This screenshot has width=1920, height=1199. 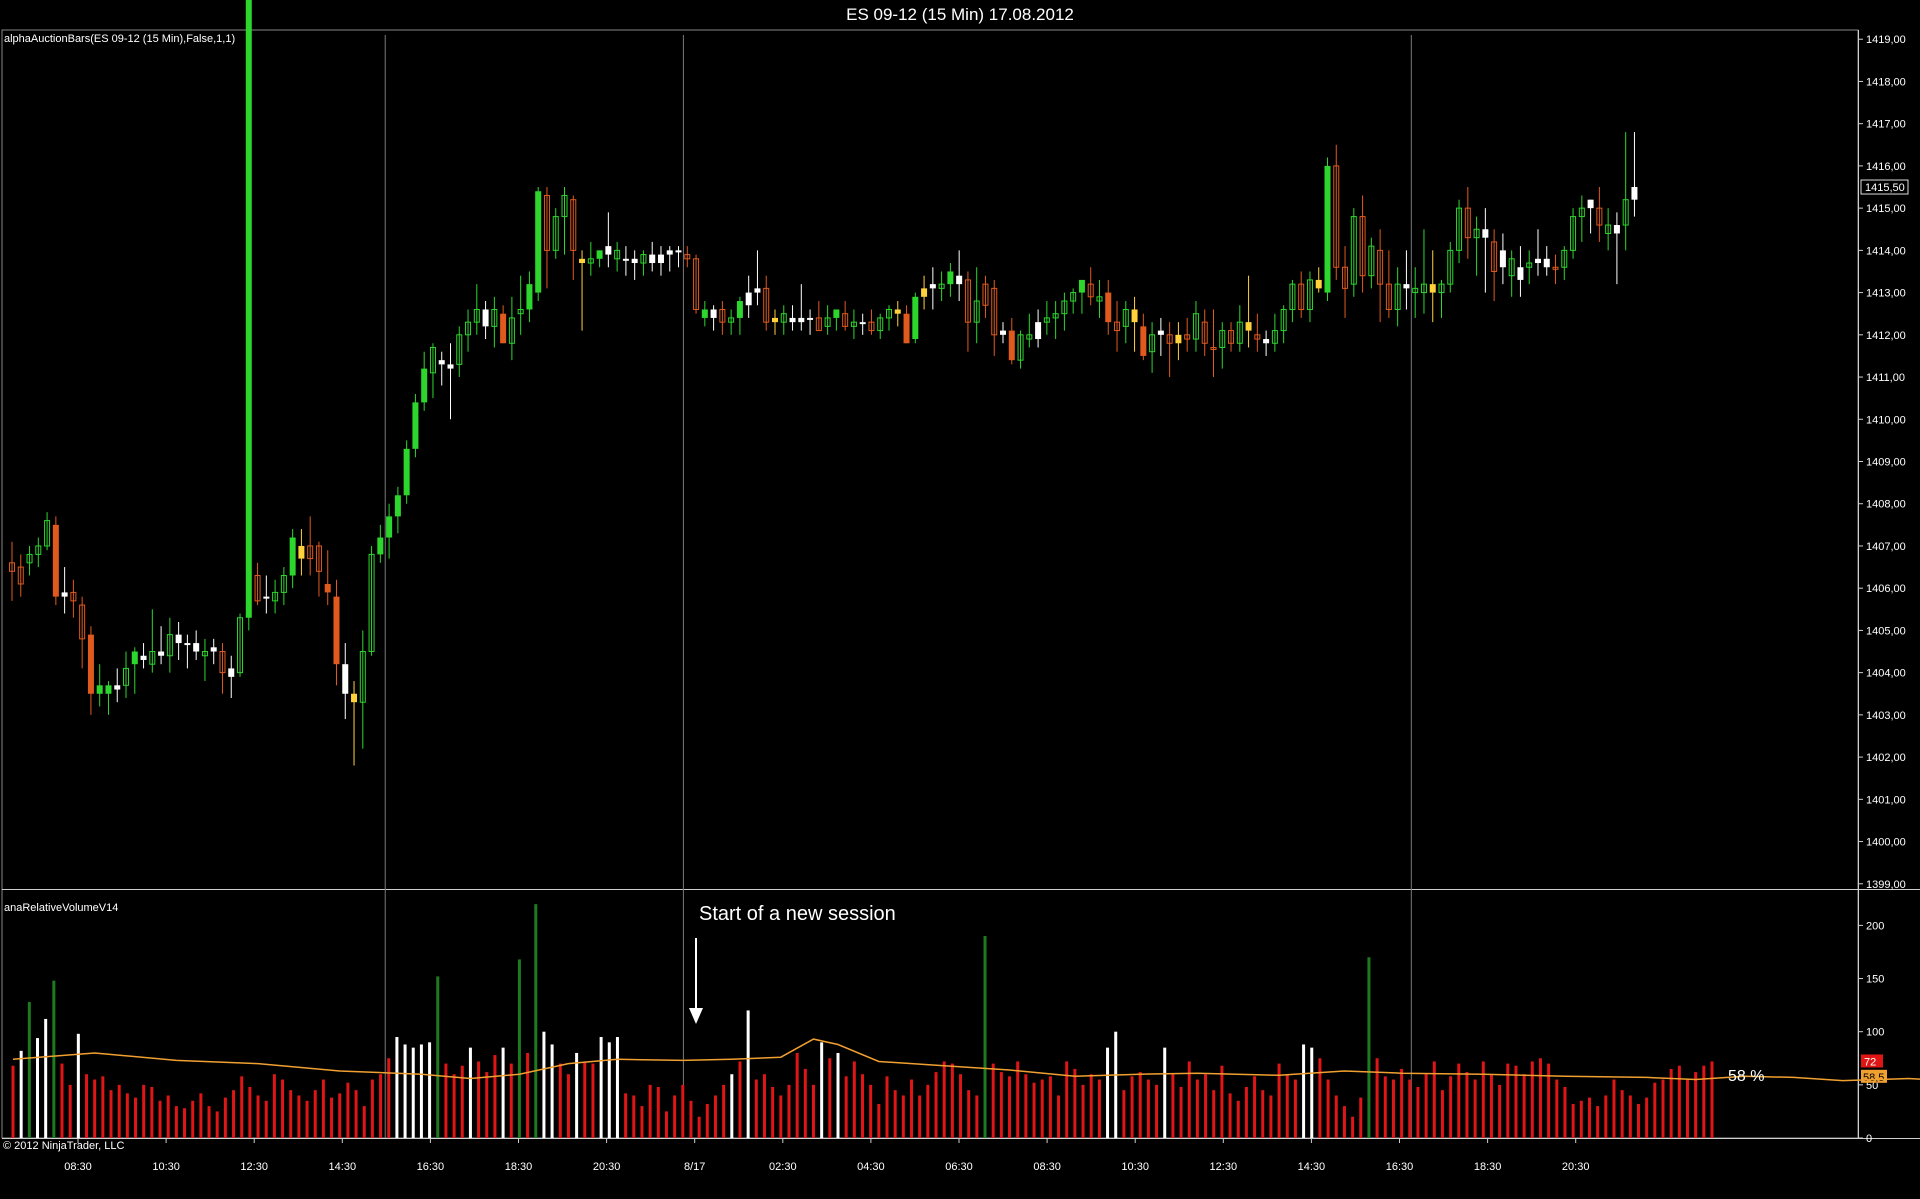 I want to click on price-tick-label: 1405,00, so click(x=1886, y=631).